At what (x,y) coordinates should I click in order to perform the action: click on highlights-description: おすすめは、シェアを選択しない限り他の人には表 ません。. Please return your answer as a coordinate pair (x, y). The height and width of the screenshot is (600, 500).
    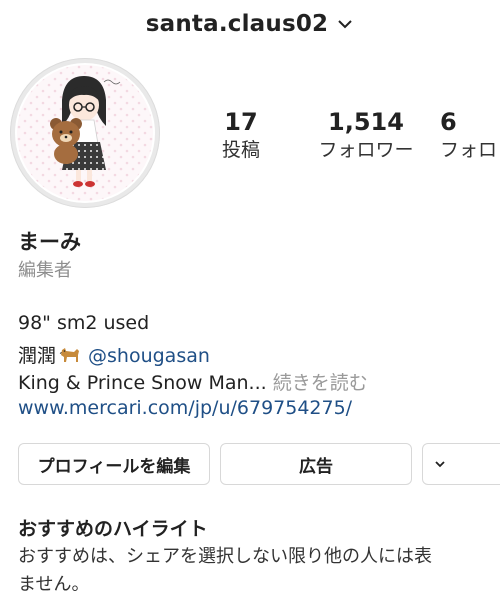
    Looking at the image, I should click on (256, 571).